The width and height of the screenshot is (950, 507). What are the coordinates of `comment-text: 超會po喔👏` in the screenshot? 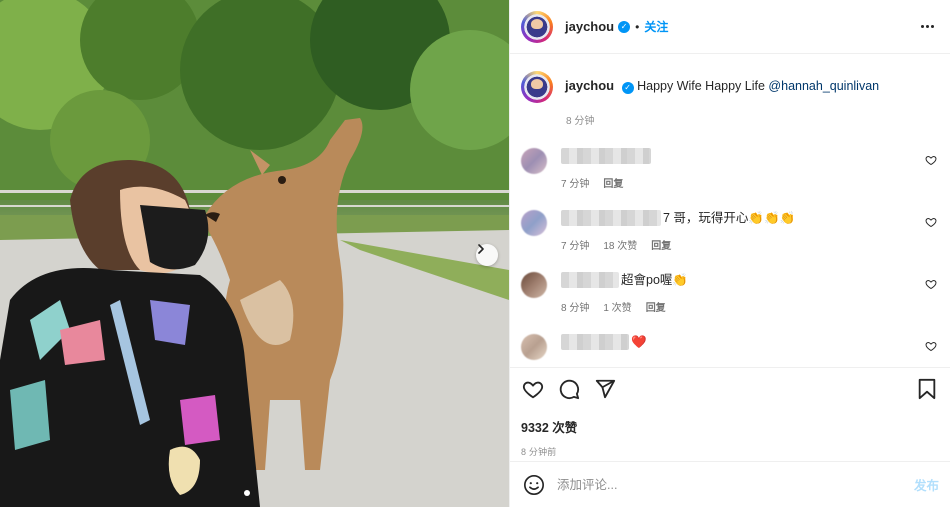 It's located at (750, 280).